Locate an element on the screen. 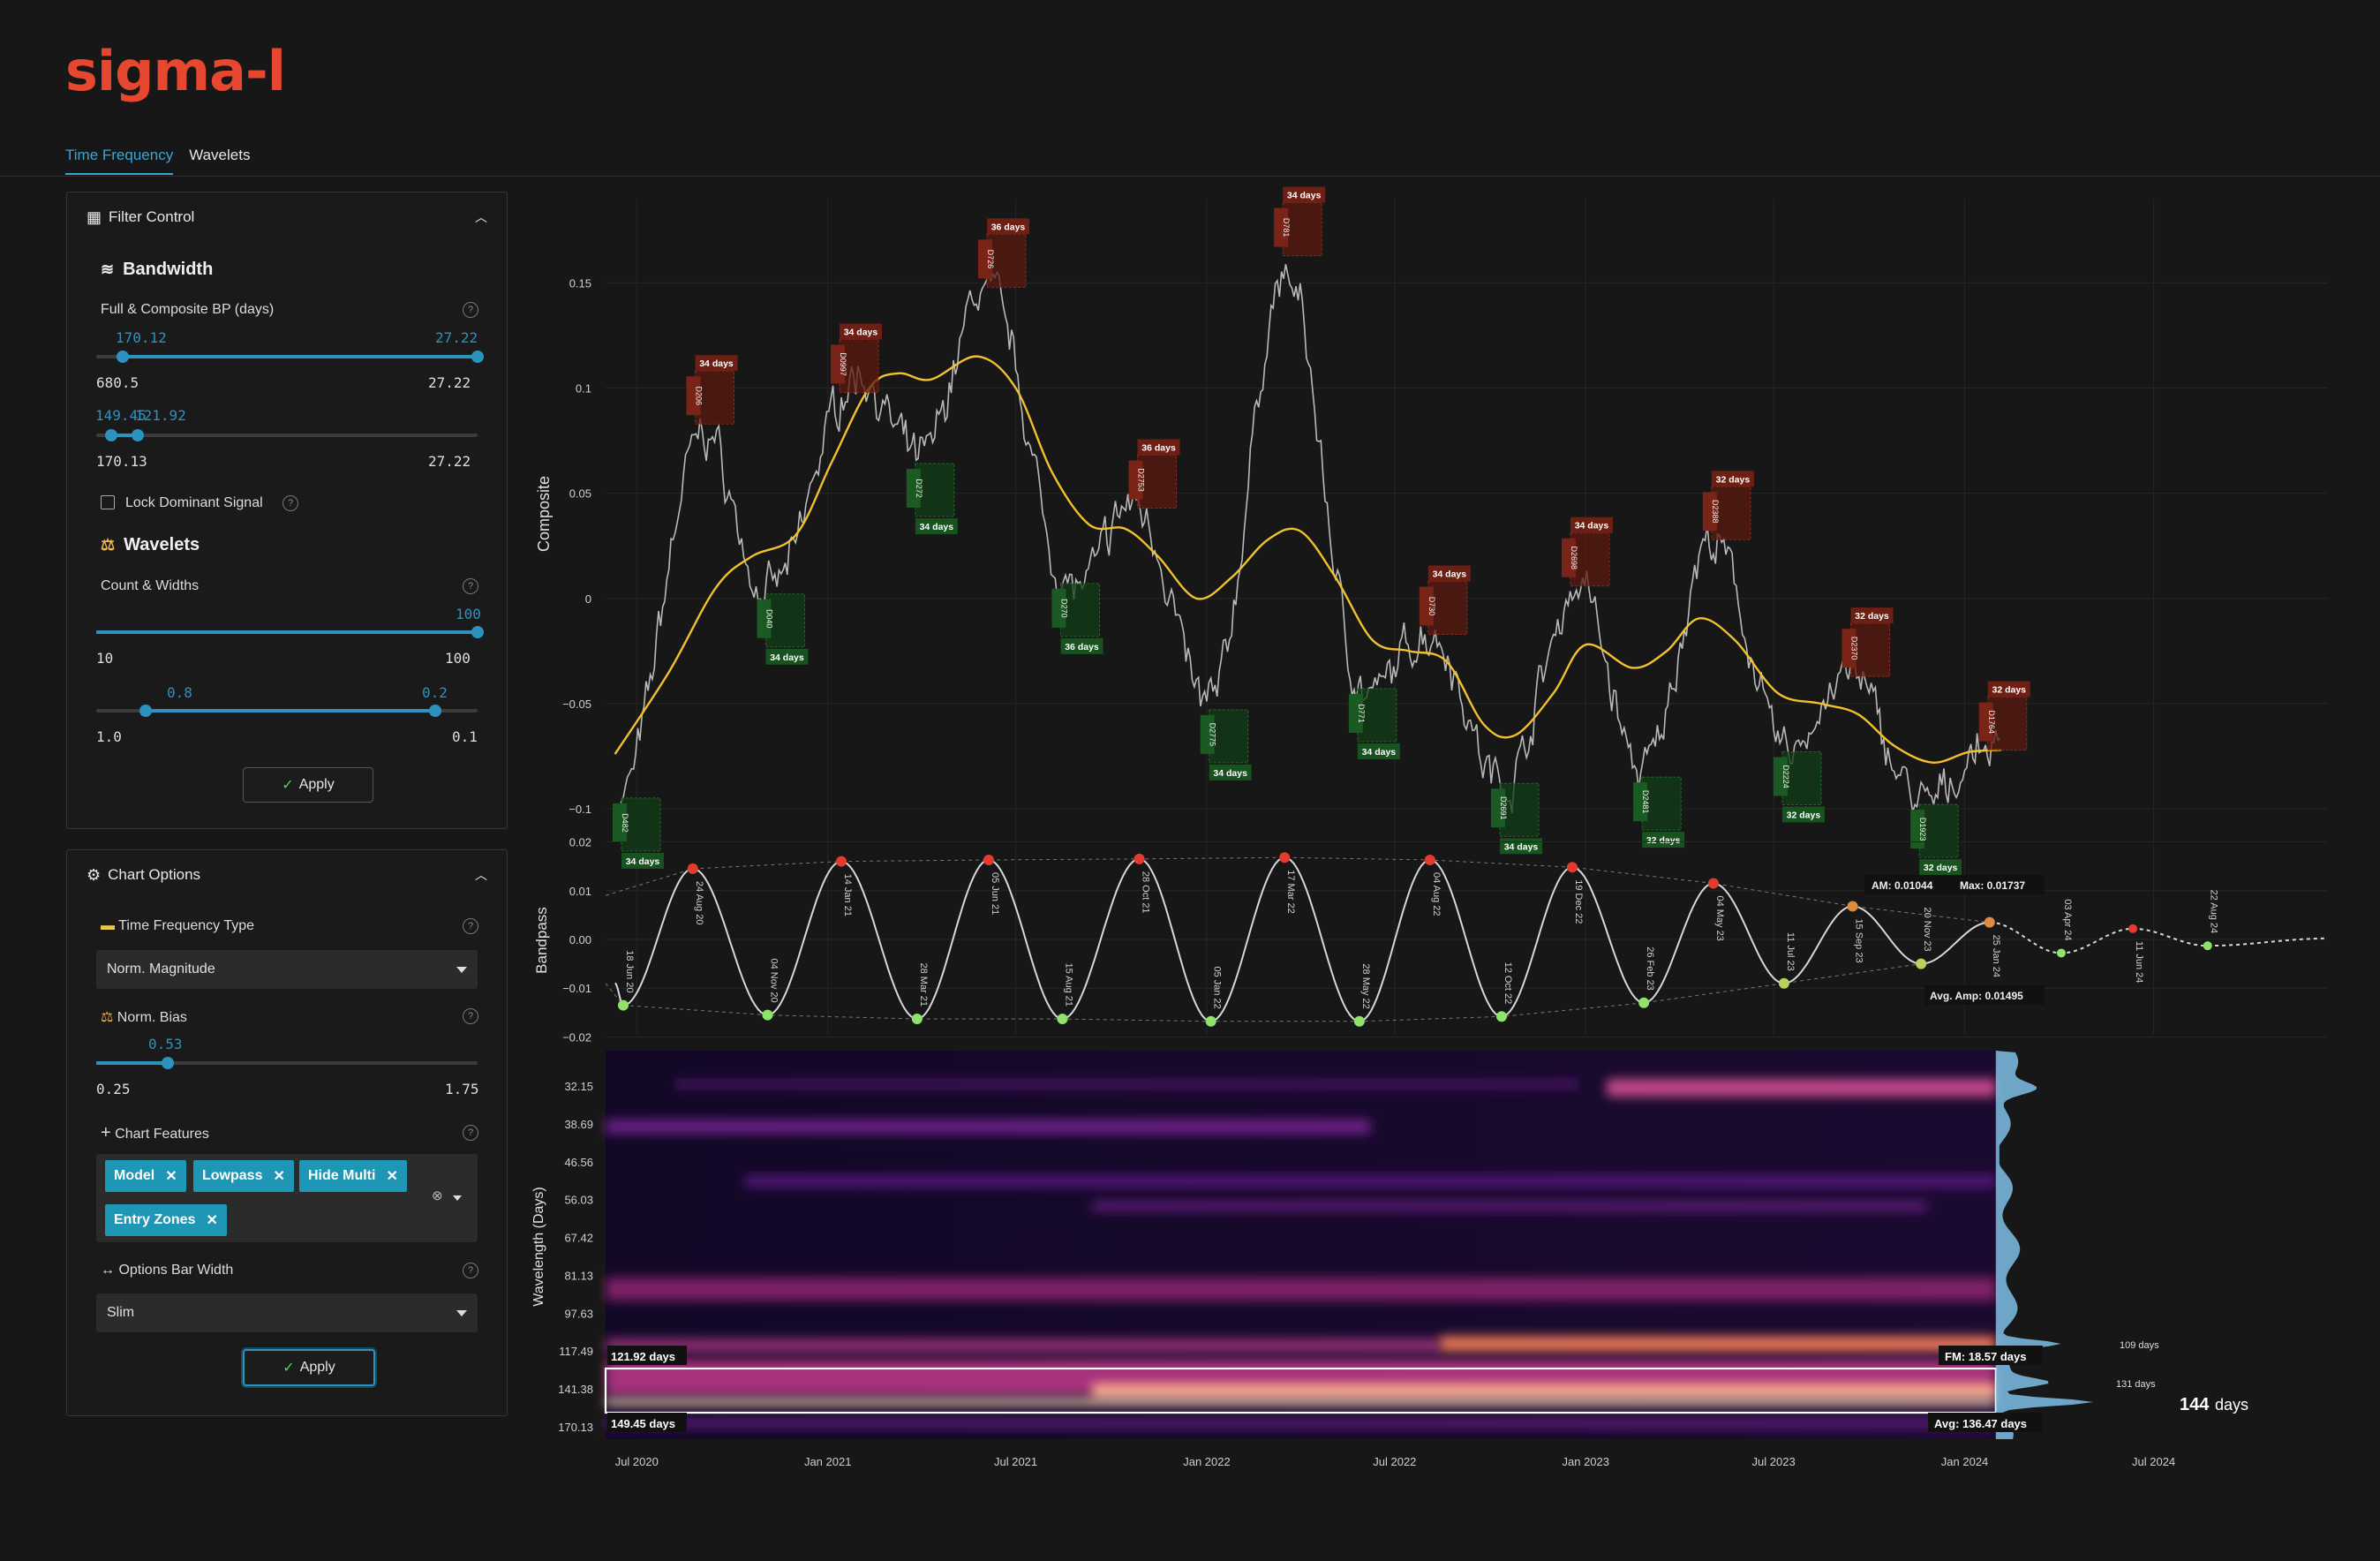  band-upper-label: 121.92 days is located at coordinates (643, 1356).